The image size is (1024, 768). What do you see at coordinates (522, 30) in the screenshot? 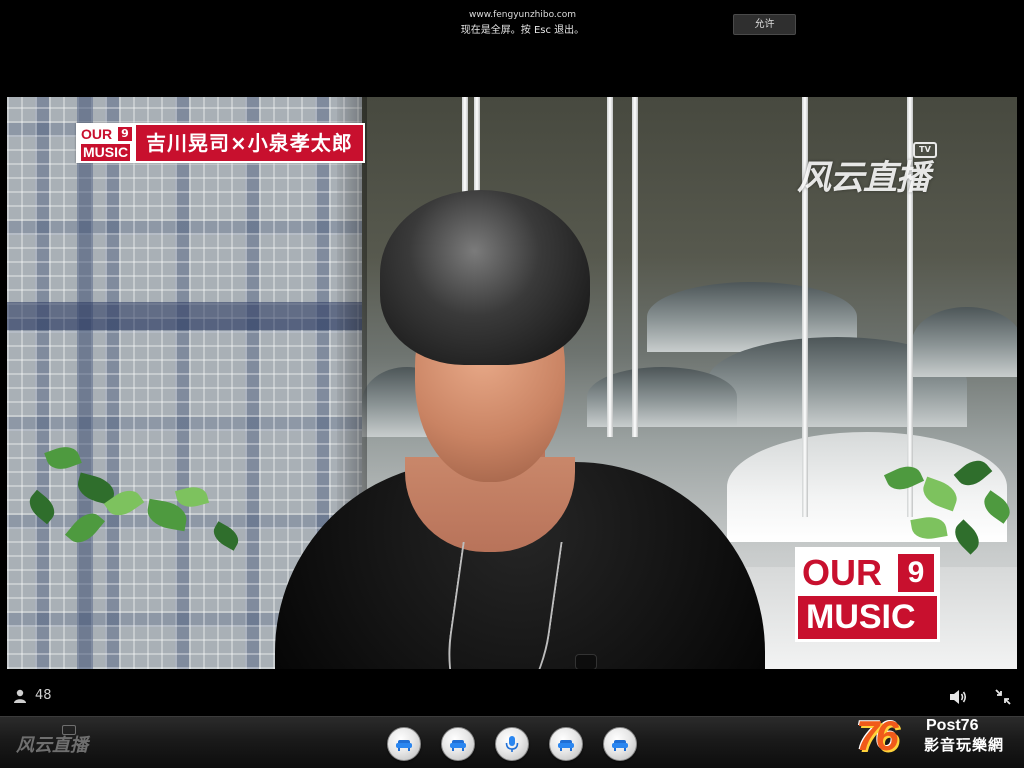
I see `fullscreen-notice-message: 现在是全屏。按 Esc 退出。` at bounding box center [522, 30].